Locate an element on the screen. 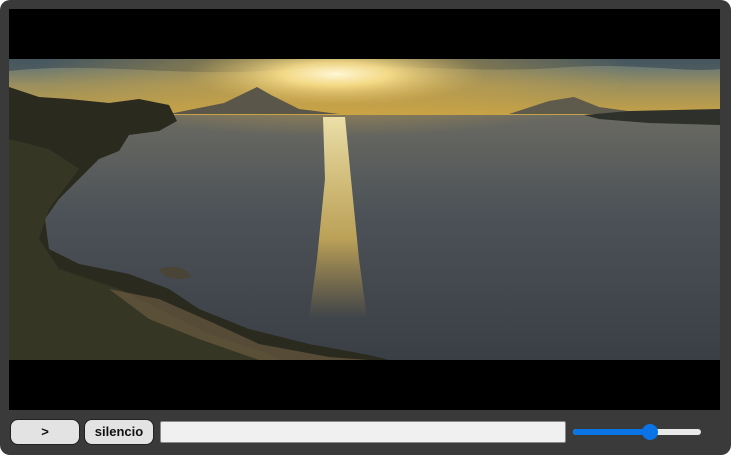 This screenshot has width=731, height=455. player-controls: > silencio is located at coordinates (365, 432).